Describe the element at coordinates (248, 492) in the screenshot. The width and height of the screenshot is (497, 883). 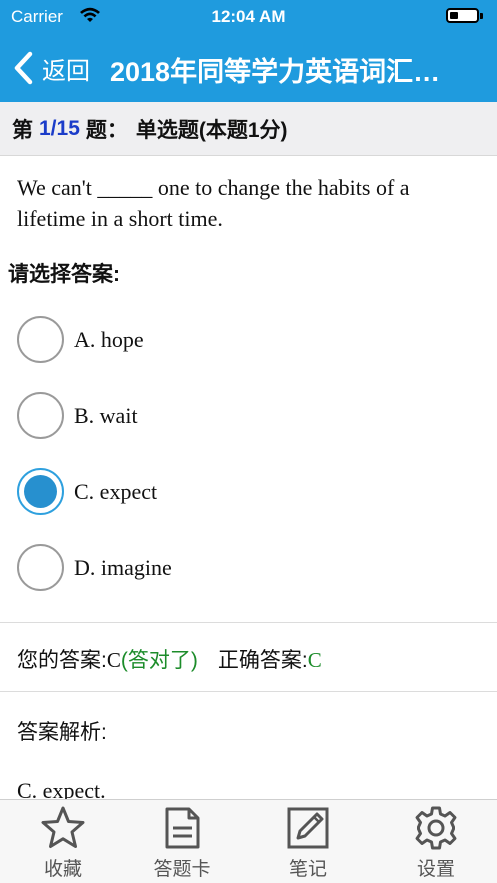
I see `option-c: C. expect` at that location.